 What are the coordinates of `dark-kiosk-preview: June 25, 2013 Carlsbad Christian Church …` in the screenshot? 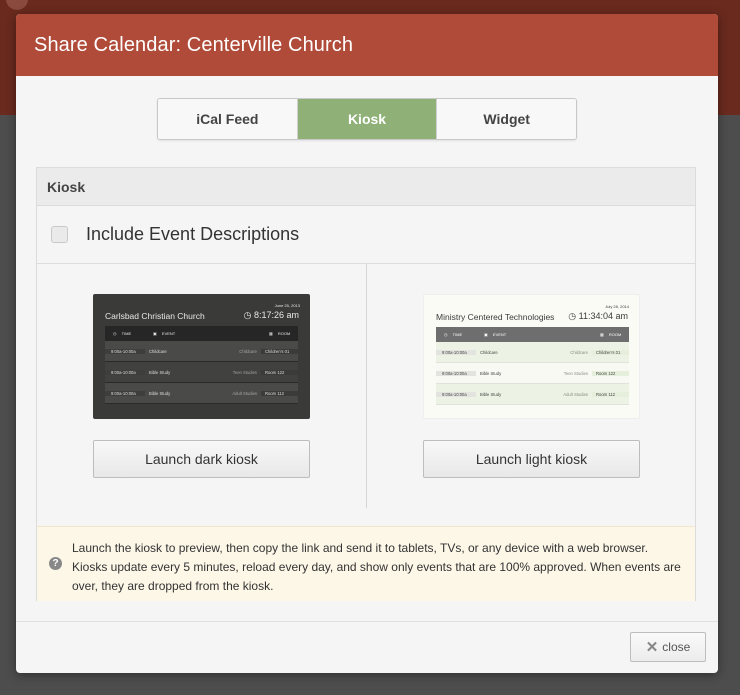 It's located at (201, 356).